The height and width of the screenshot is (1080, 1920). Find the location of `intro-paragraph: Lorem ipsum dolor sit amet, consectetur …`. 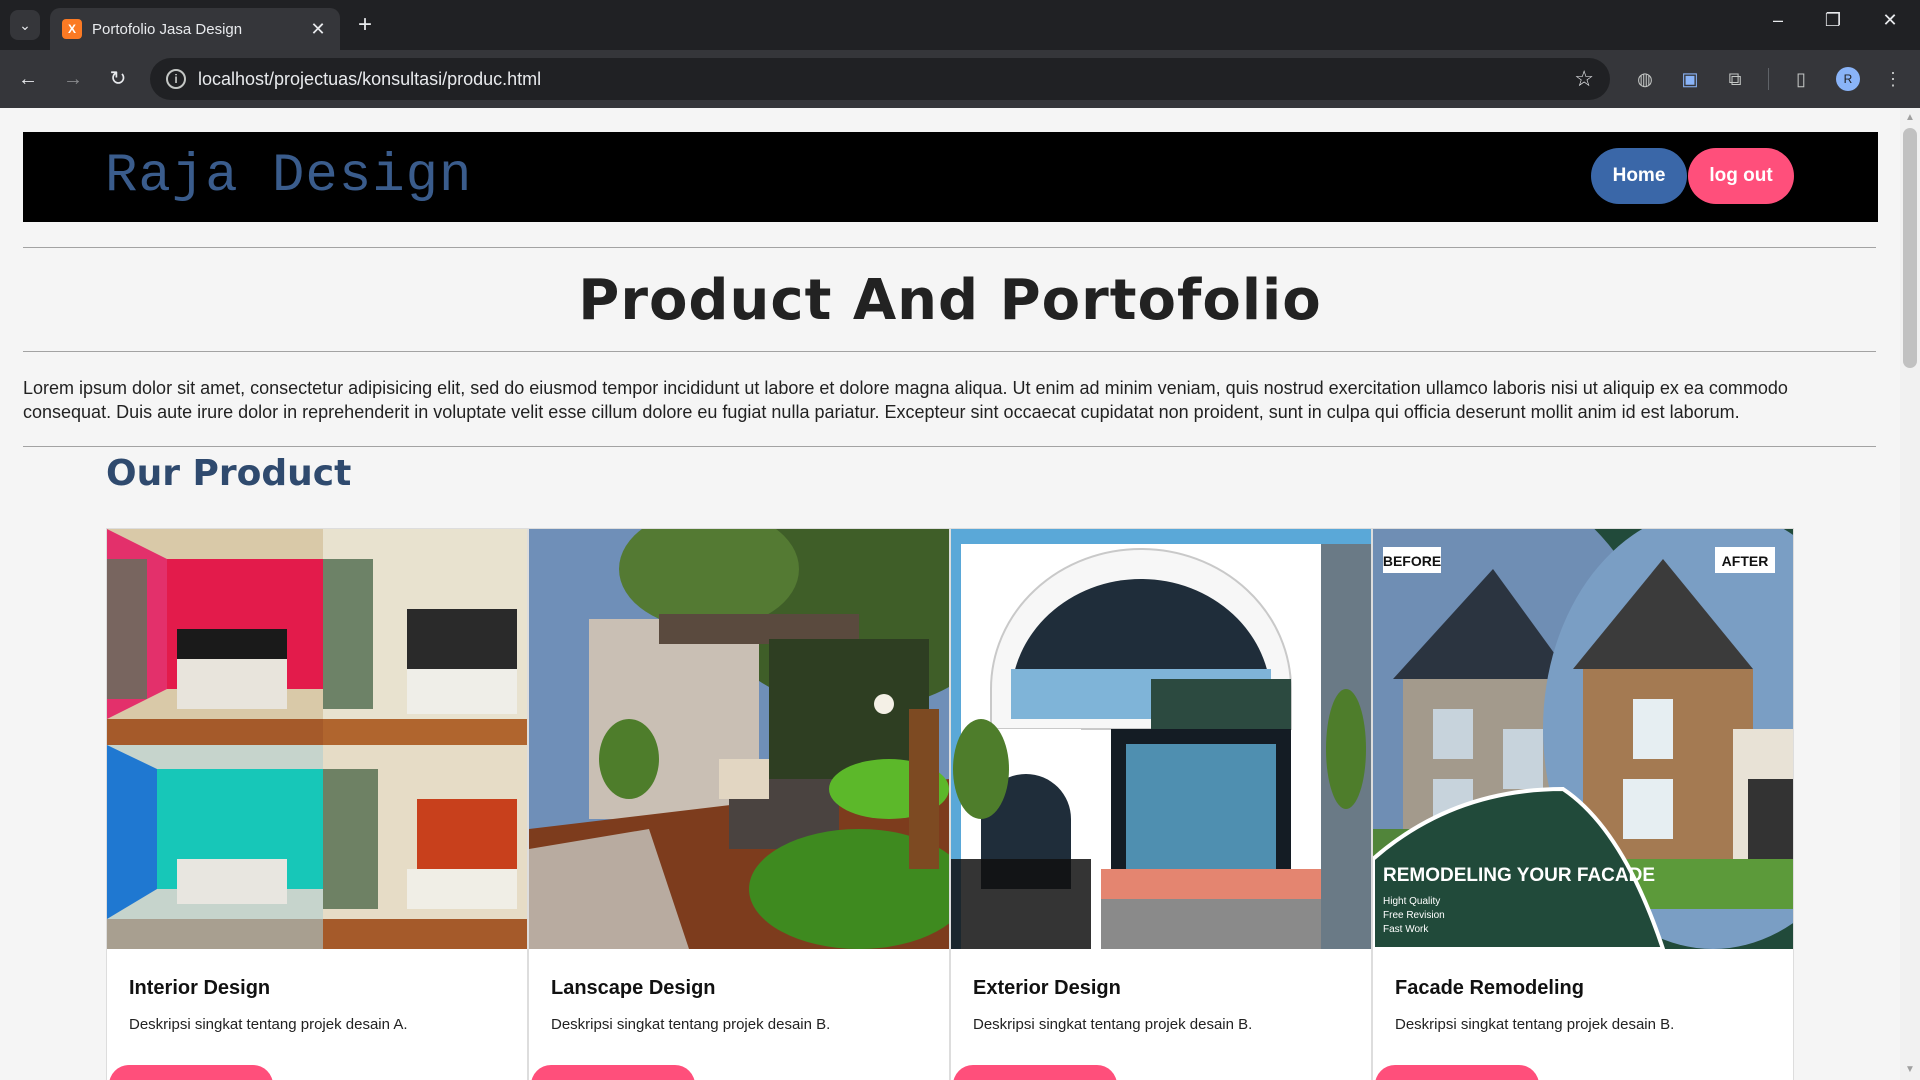

intro-paragraph: Lorem ipsum dolor sit amet, consectetur … is located at coordinates (905, 400).